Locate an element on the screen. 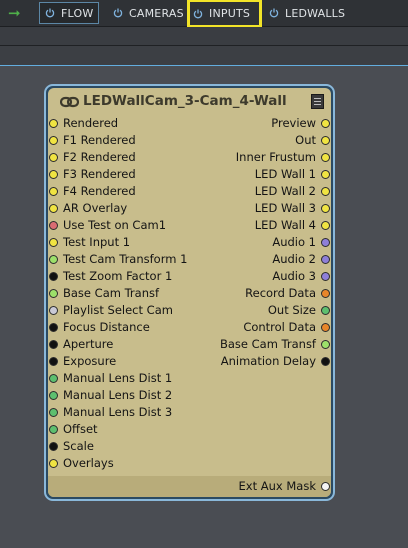 This screenshot has width=408, height=548. input-port: AR Overlay is located at coordinates (87, 208).